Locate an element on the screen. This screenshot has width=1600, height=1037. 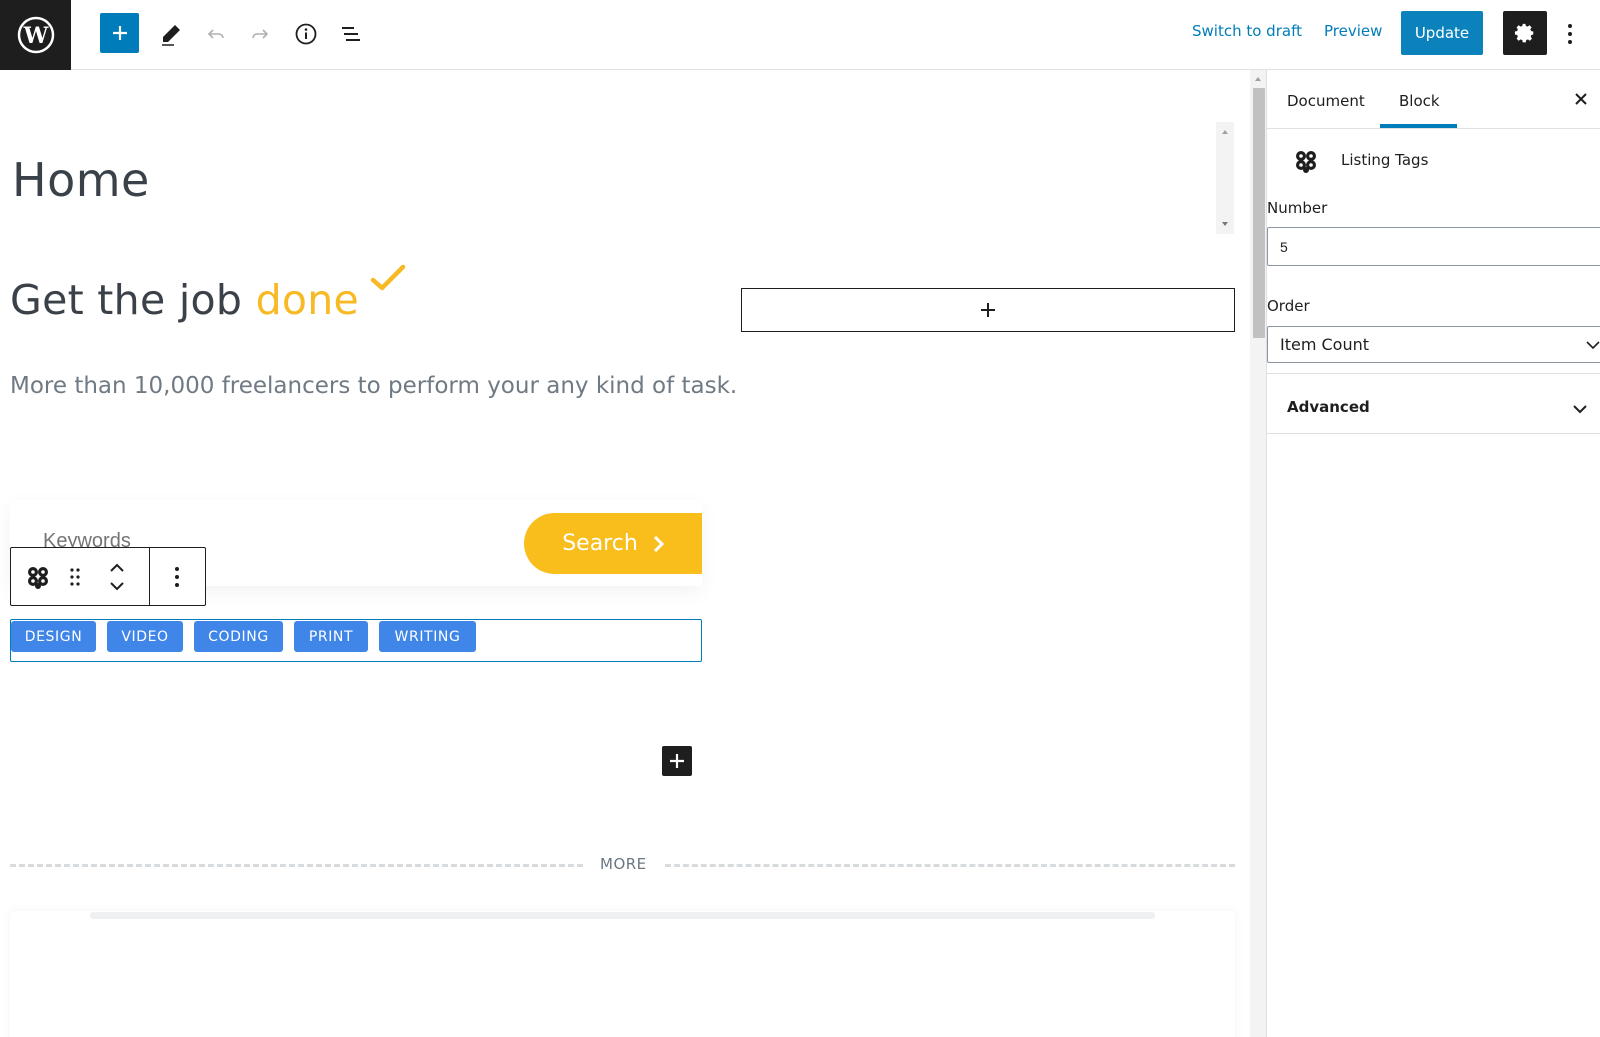
close-sidebar-button is located at coordinates (1581, 99).